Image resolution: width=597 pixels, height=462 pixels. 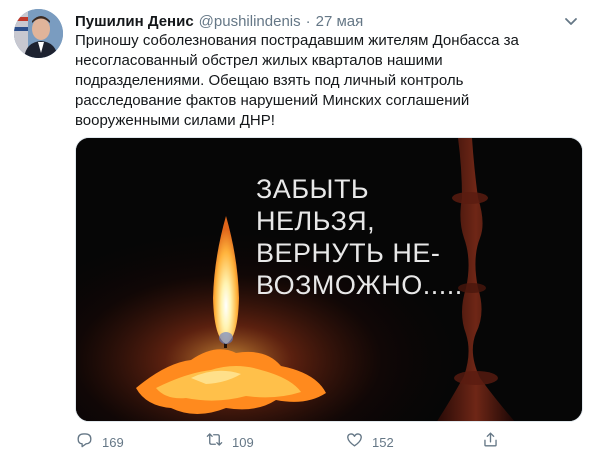 What do you see at coordinates (250, 21) in the screenshot?
I see `author-handle: @pushilindenis` at bounding box center [250, 21].